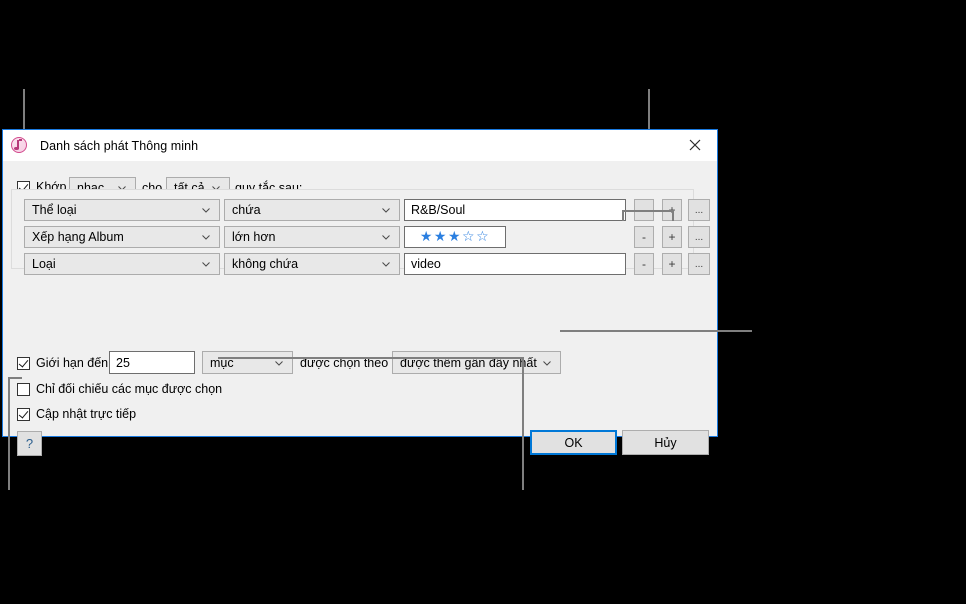 The image size is (966, 604). I want to click on match-only-checked-checkbox: Chỉ đối chiếu các mục được chọn, so click(119, 389).